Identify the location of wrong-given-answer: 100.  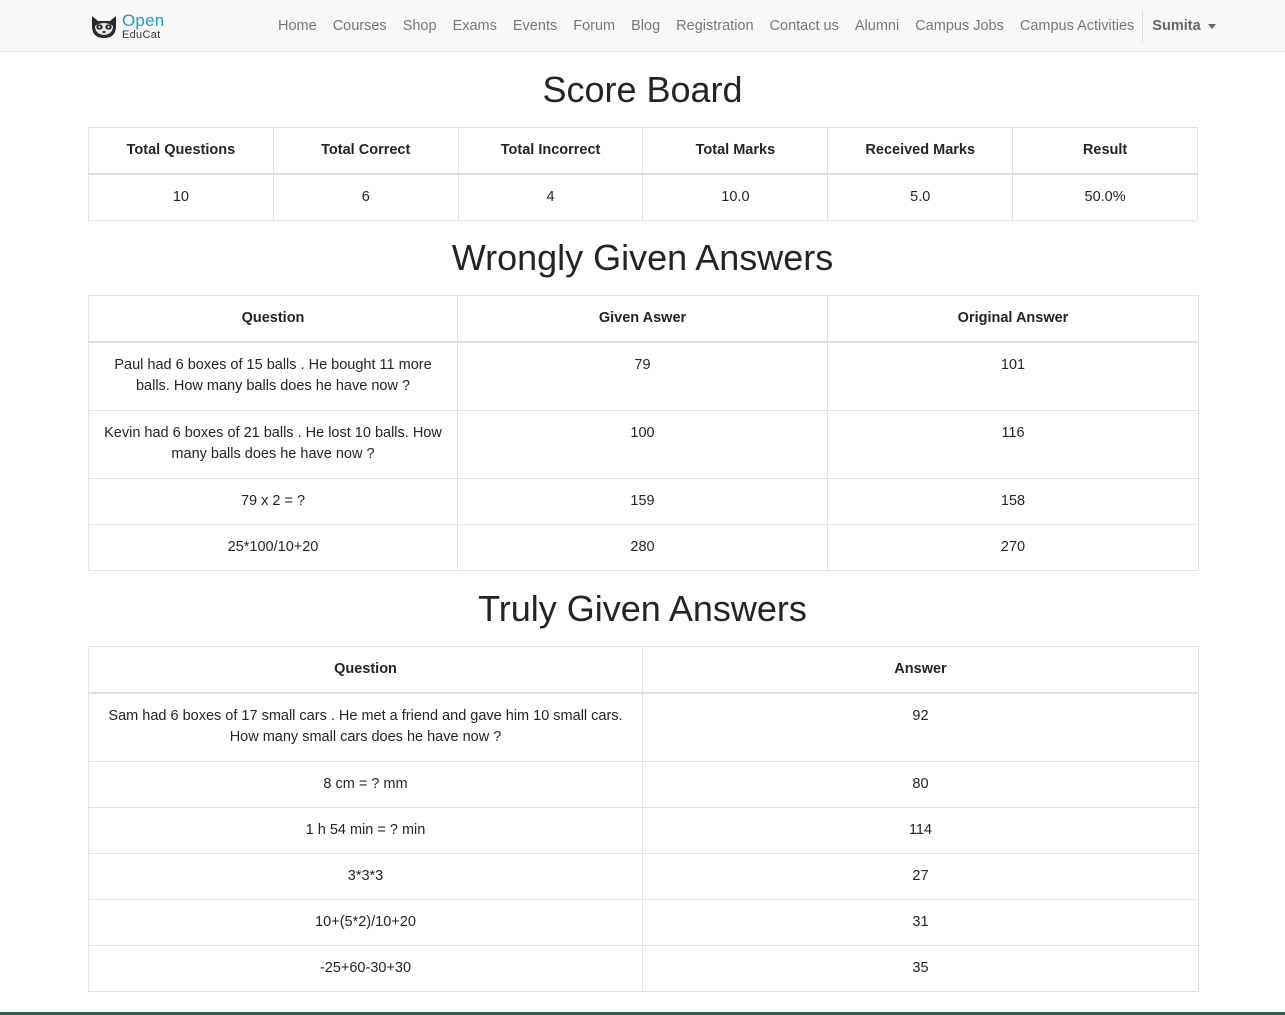
(642, 444).